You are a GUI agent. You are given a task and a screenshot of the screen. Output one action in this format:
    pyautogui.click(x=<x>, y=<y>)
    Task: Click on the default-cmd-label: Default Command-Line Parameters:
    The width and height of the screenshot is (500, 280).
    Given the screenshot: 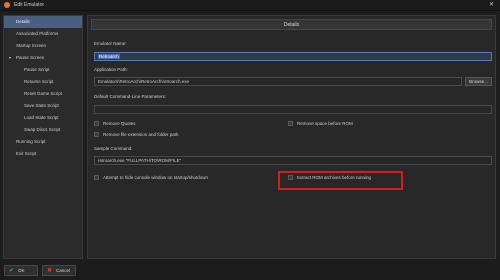 What is the action you would take?
    pyautogui.click(x=130, y=96)
    